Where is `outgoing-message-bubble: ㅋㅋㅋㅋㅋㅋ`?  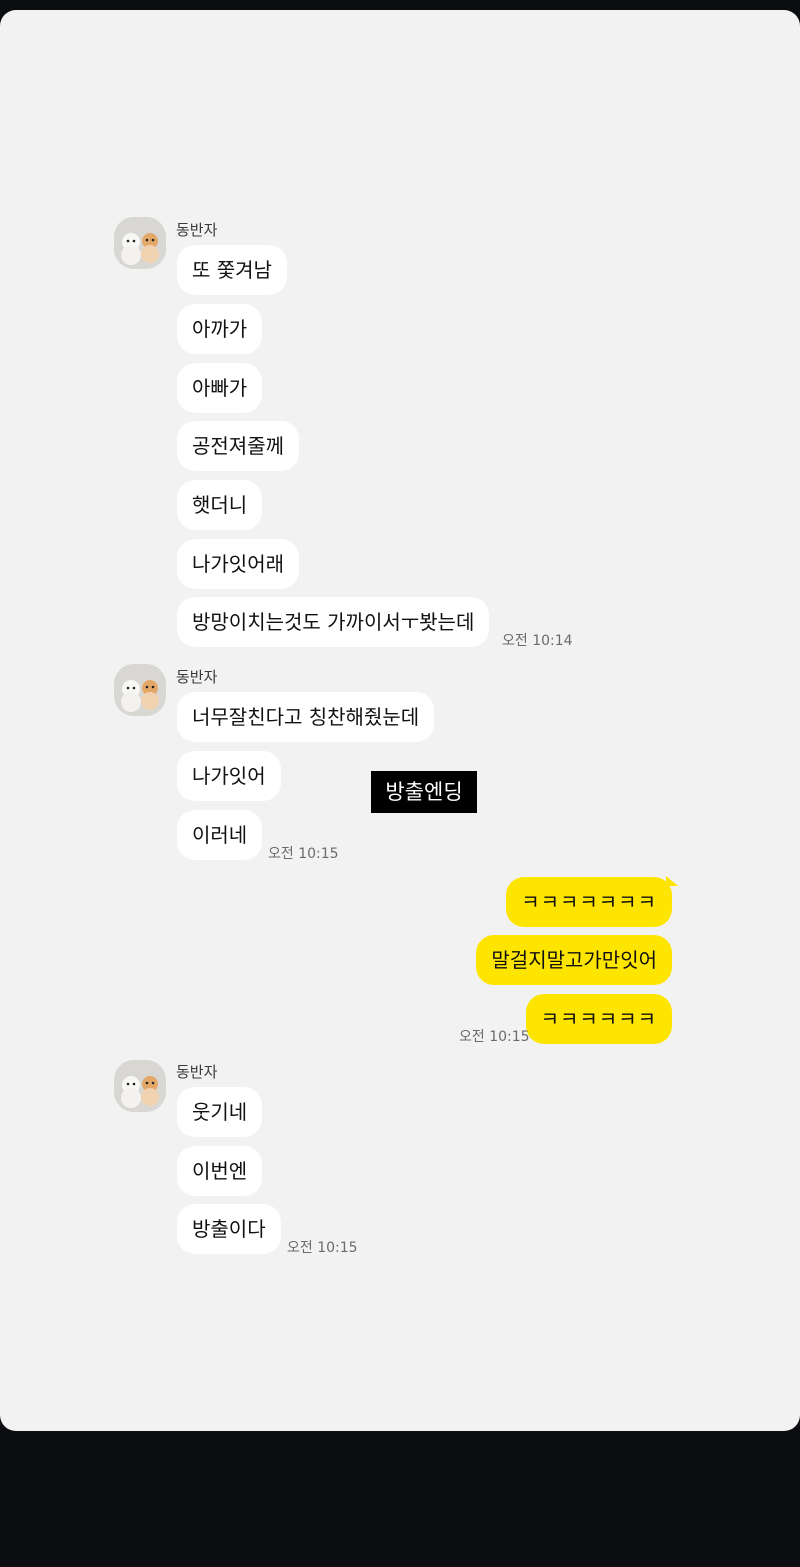
outgoing-message-bubble: ㅋㅋㅋㅋㅋㅋ is located at coordinates (598, 1019).